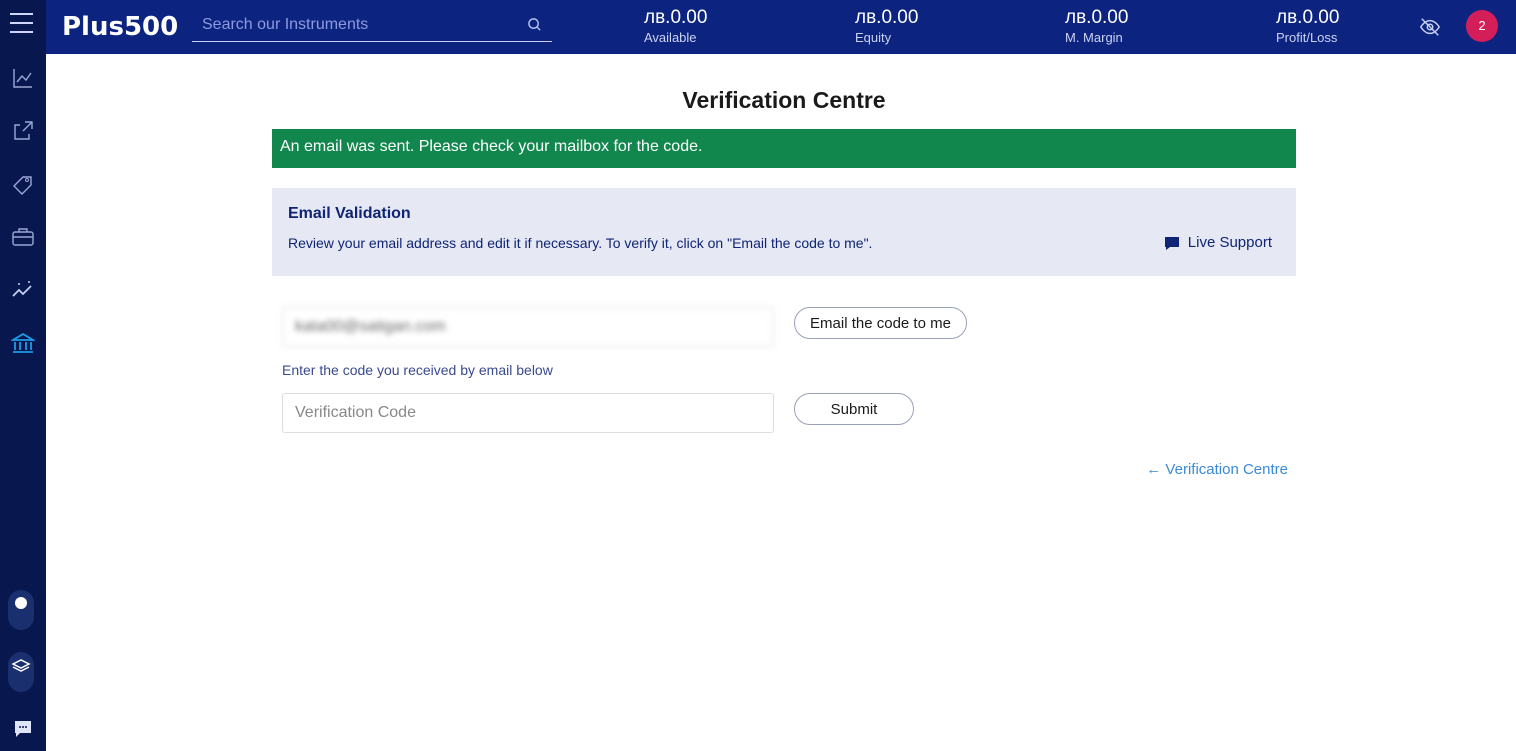 The height and width of the screenshot is (751, 1516). I want to click on email-input: kata00@satigan.com, so click(528, 327).